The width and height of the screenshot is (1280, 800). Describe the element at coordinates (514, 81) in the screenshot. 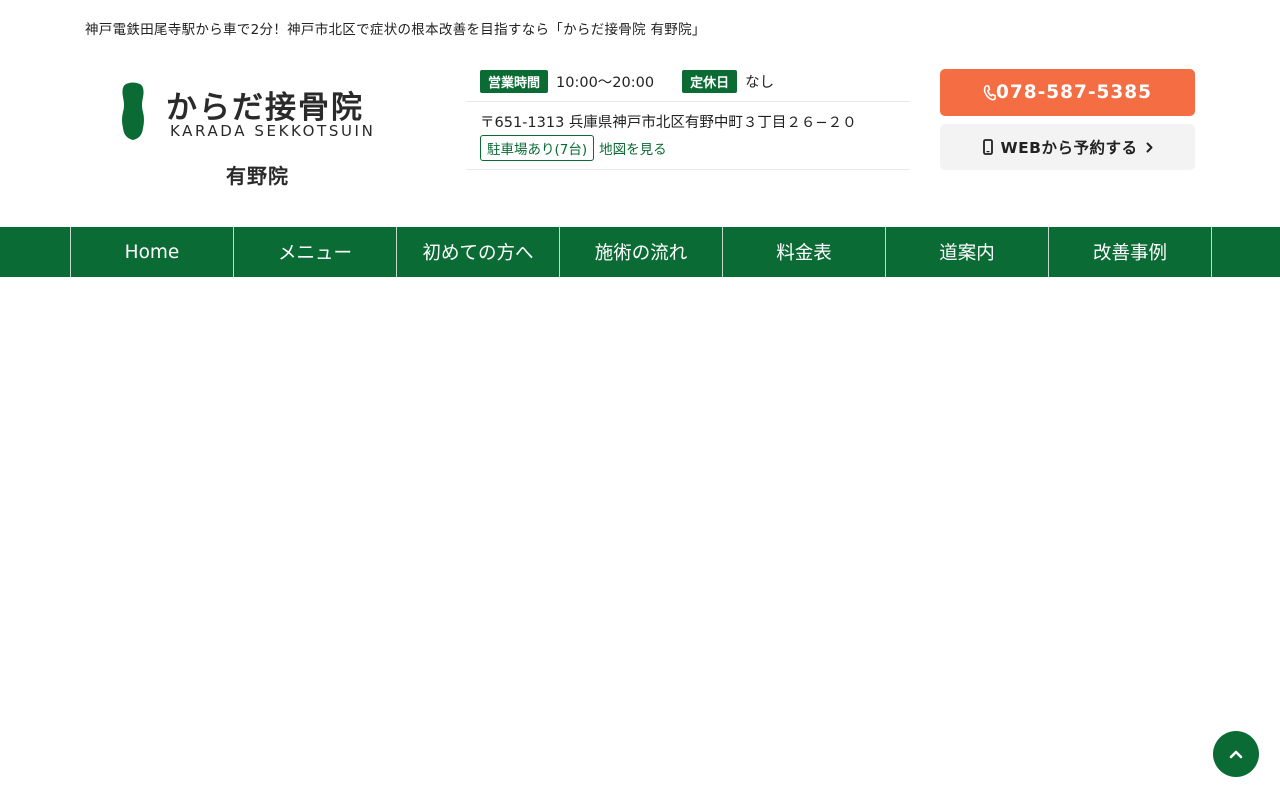

I see `hours-label: 営業時間` at that location.